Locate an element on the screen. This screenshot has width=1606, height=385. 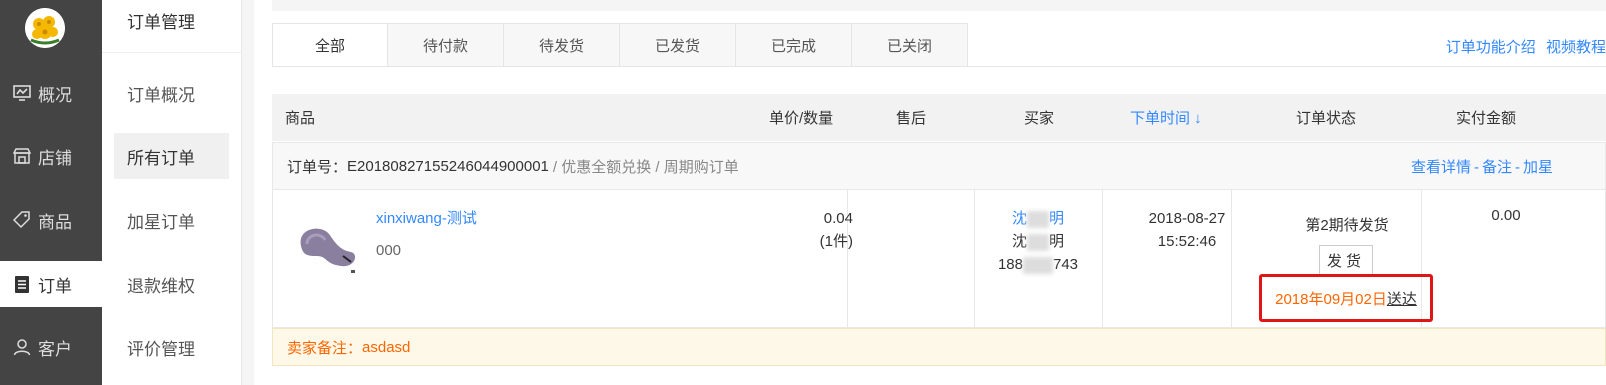
order-time-cell: 2018-08-27 15:52:46 is located at coordinates (1187, 230).